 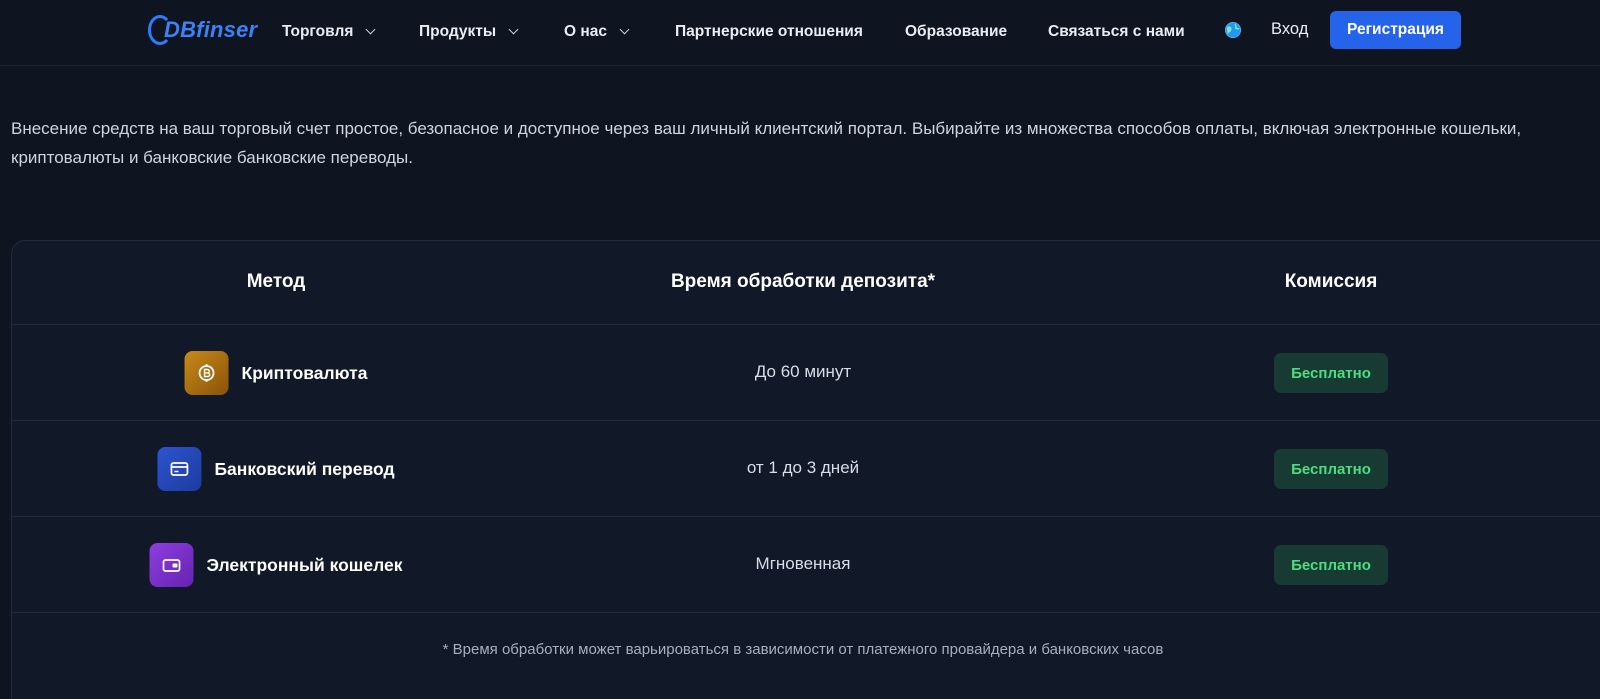 I want to click on method-cell: Криптовалюта, so click(x=276, y=373).